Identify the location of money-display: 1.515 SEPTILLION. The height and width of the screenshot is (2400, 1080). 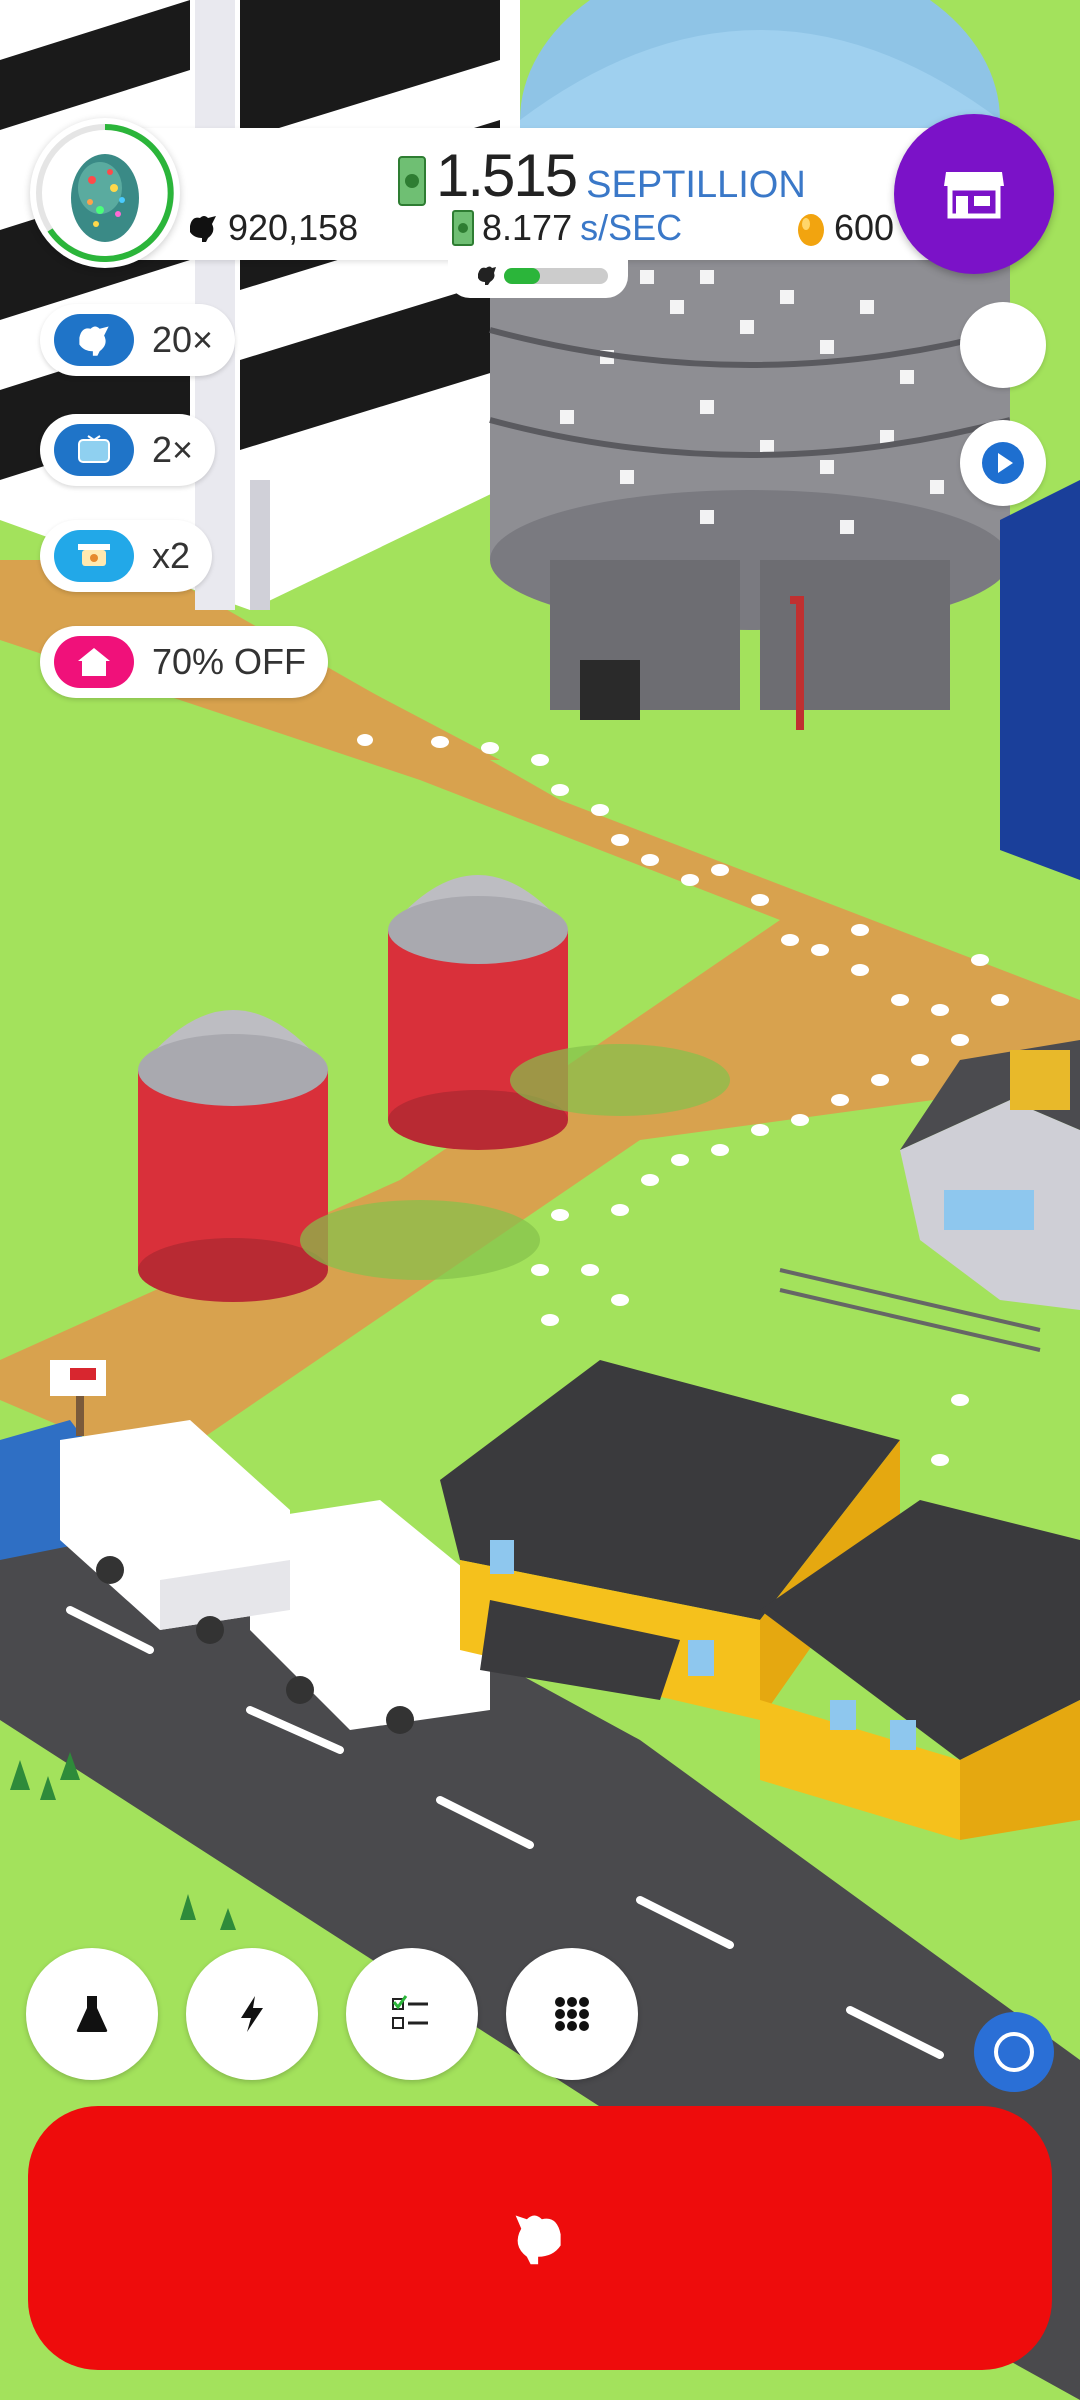
(602, 173).